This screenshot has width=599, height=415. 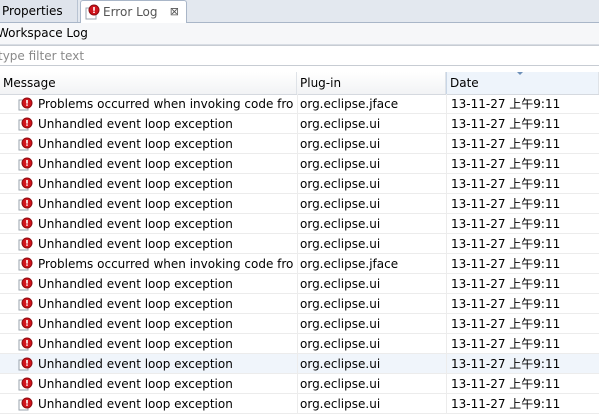 What do you see at coordinates (148, 83) in the screenshot?
I see `column-header-message: Message` at bounding box center [148, 83].